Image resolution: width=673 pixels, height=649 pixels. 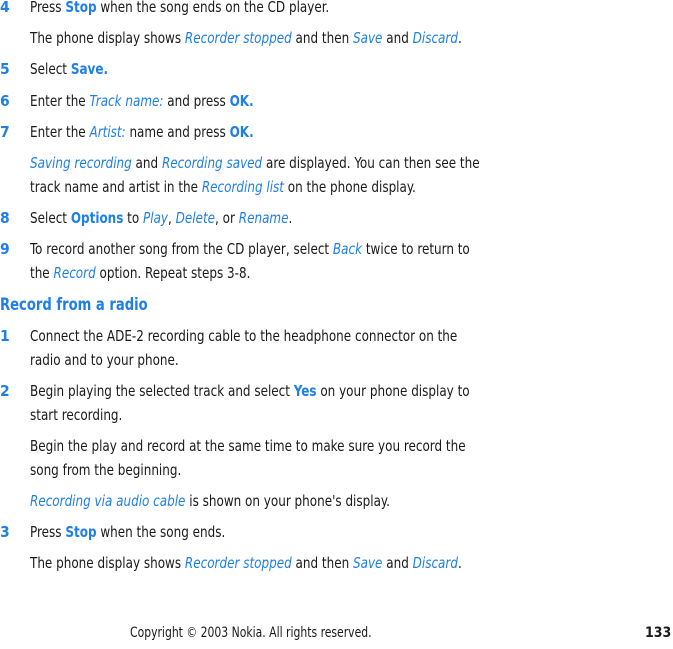 What do you see at coordinates (81, 8) in the screenshot?
I see `stop-key: Stop` at bounding box center [81, 8].